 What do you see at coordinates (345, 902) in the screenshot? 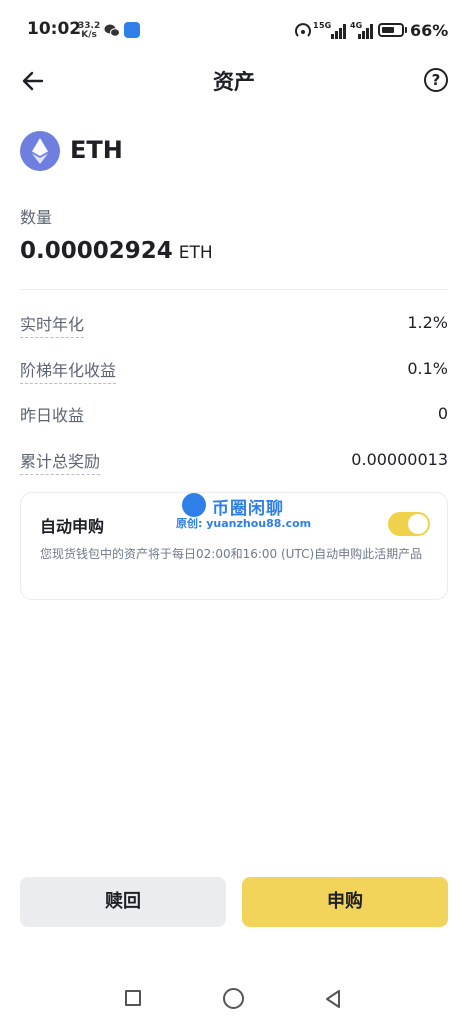
I see `subscribe-button: 申购` at bounding box center [345, 902].